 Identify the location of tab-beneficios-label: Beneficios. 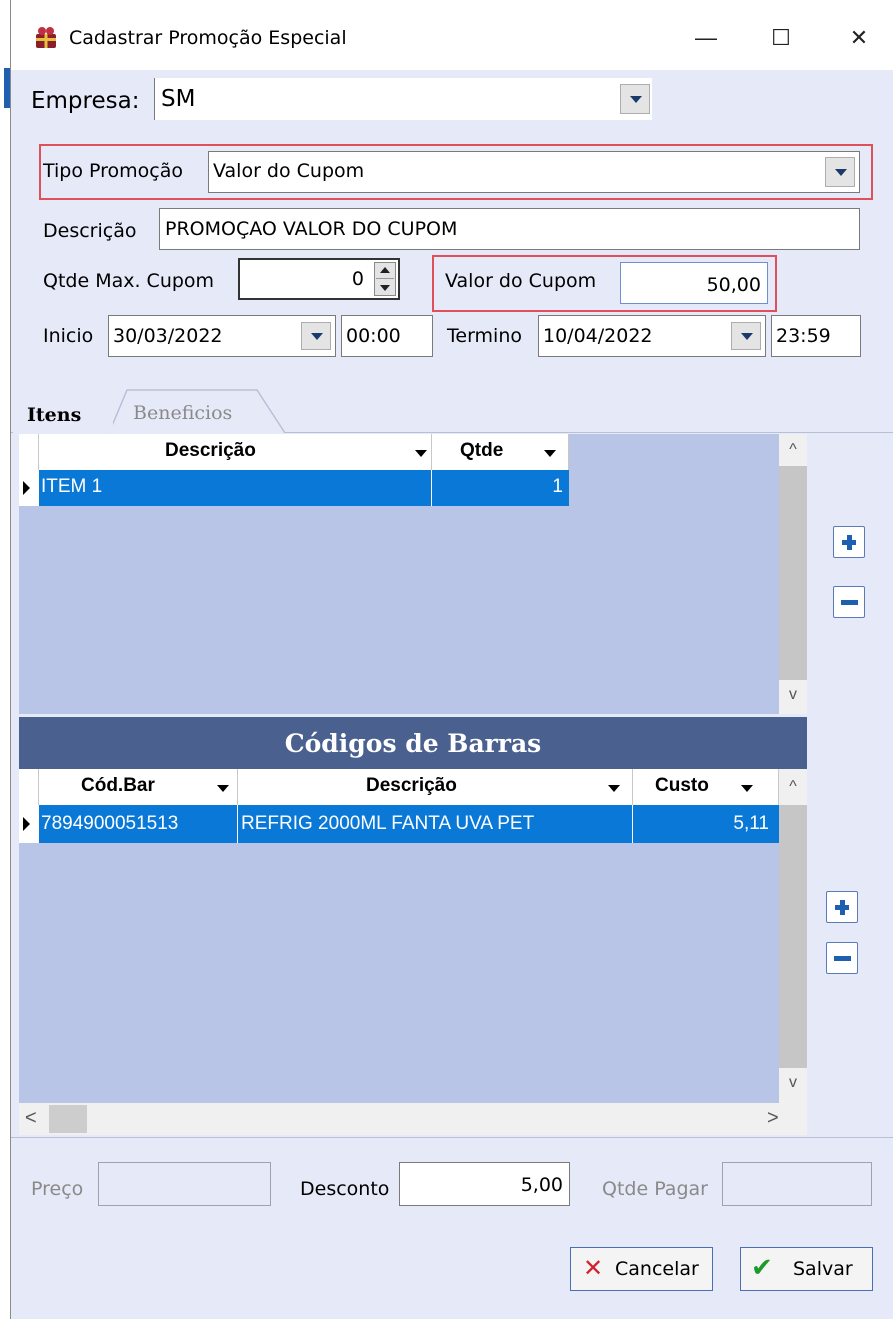
(183, 413).